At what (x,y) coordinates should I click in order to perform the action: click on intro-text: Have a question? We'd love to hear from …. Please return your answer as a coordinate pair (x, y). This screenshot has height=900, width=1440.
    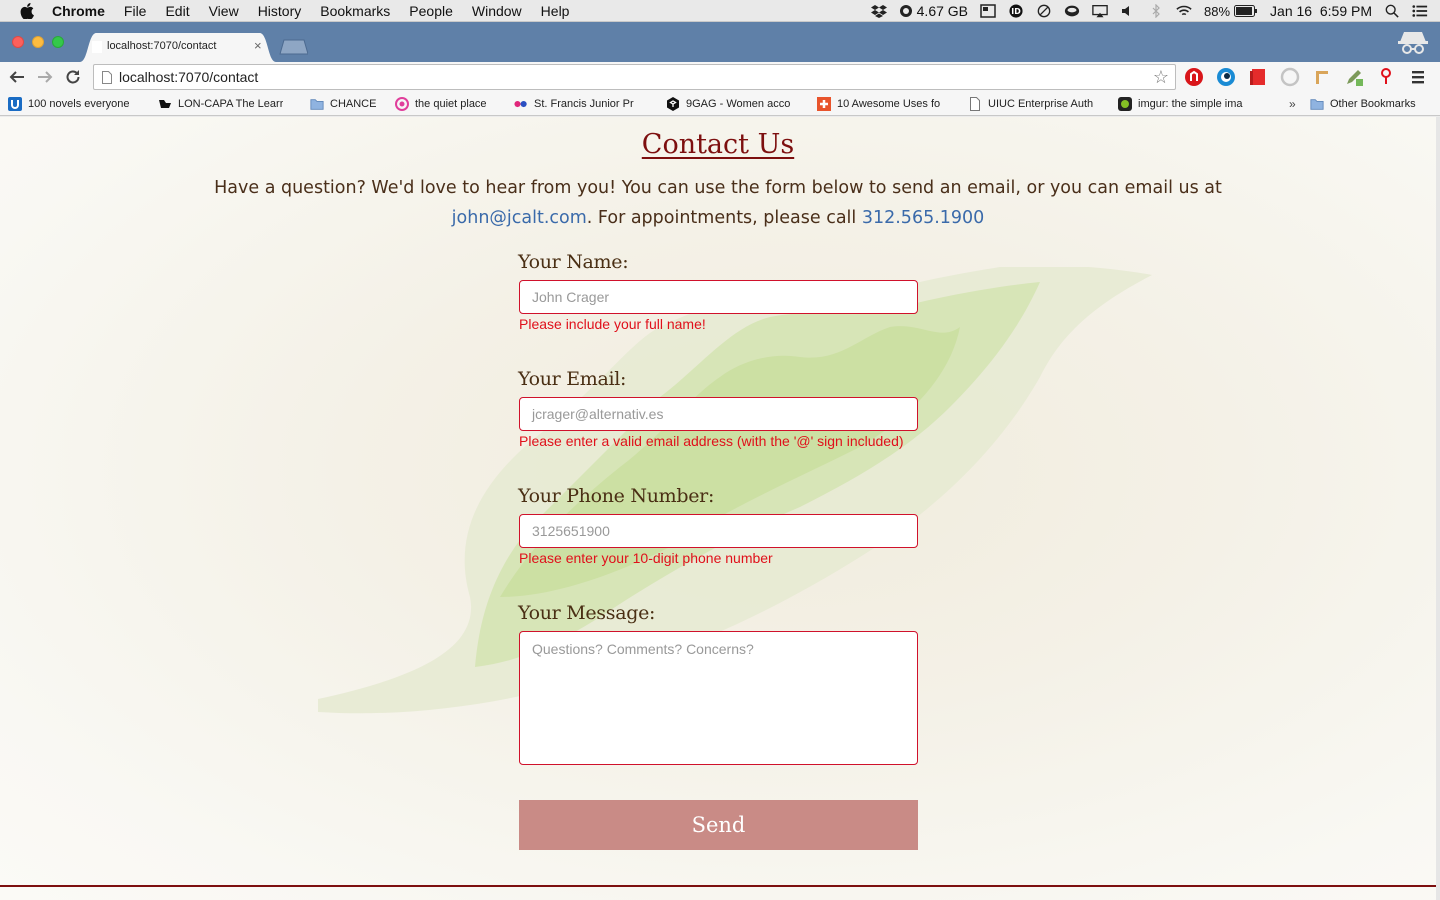
    Looking at the image, I should click on (718, 188).